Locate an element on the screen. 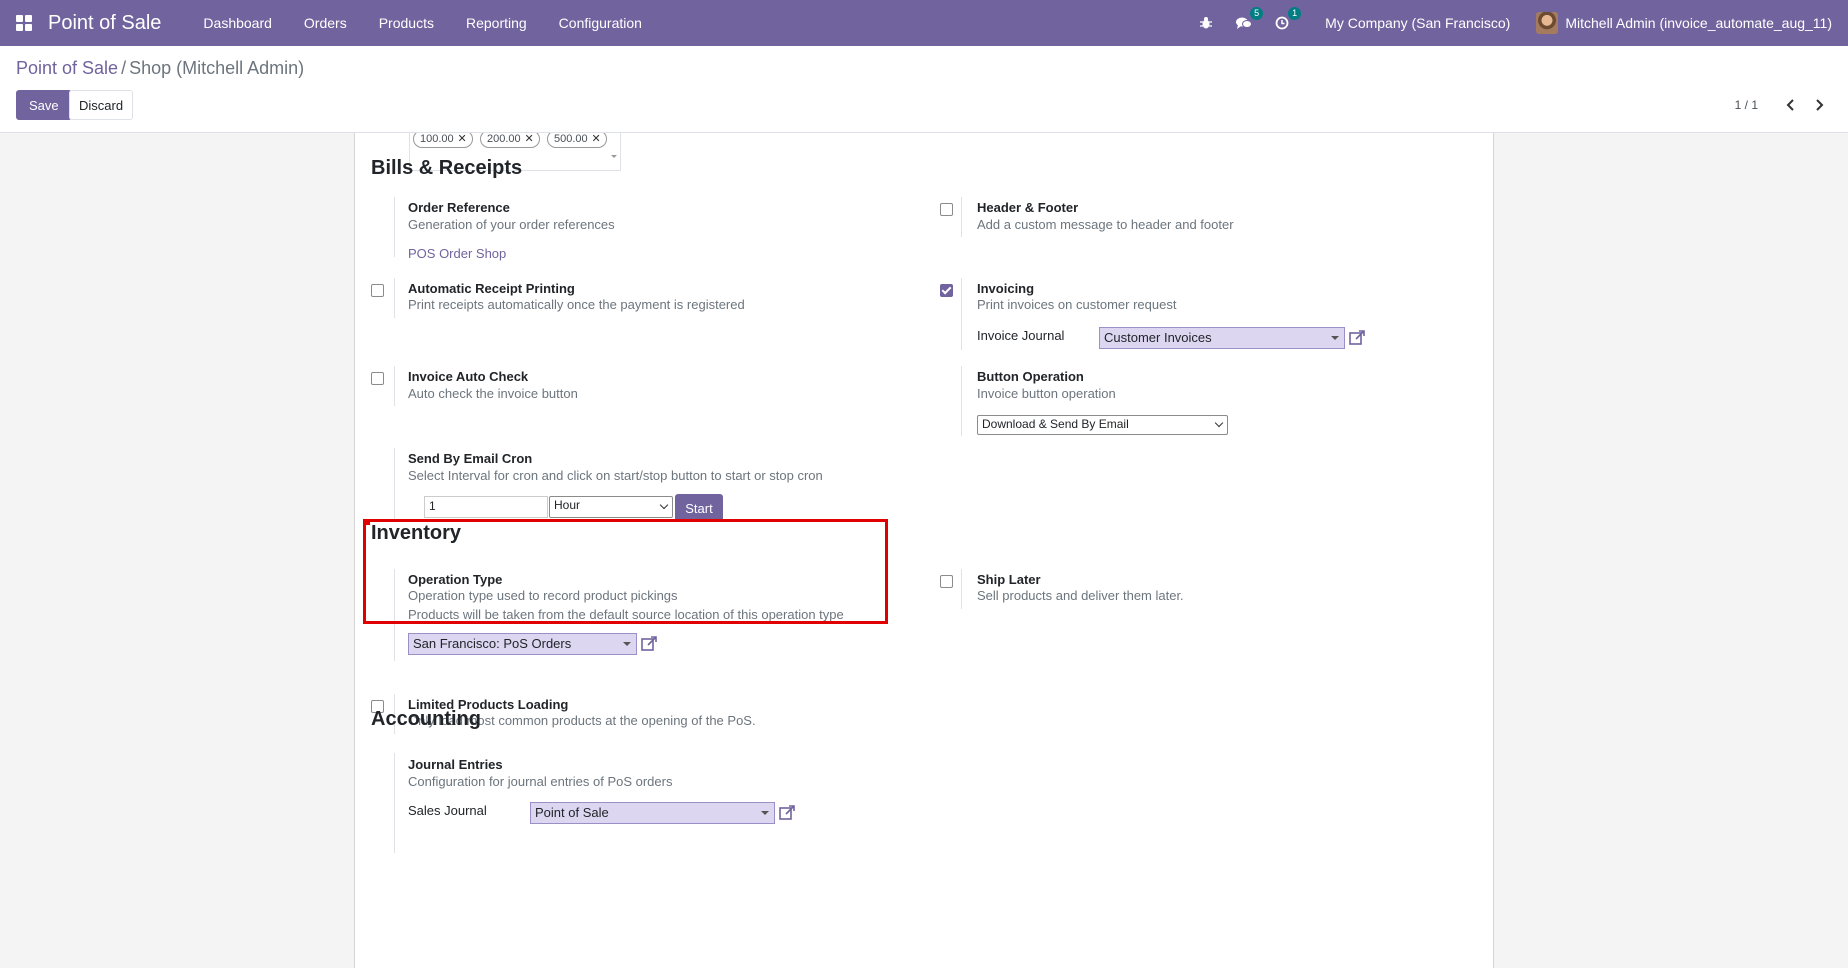  sales-journal-select: Point of Sale is located at coordinates (652, 813).